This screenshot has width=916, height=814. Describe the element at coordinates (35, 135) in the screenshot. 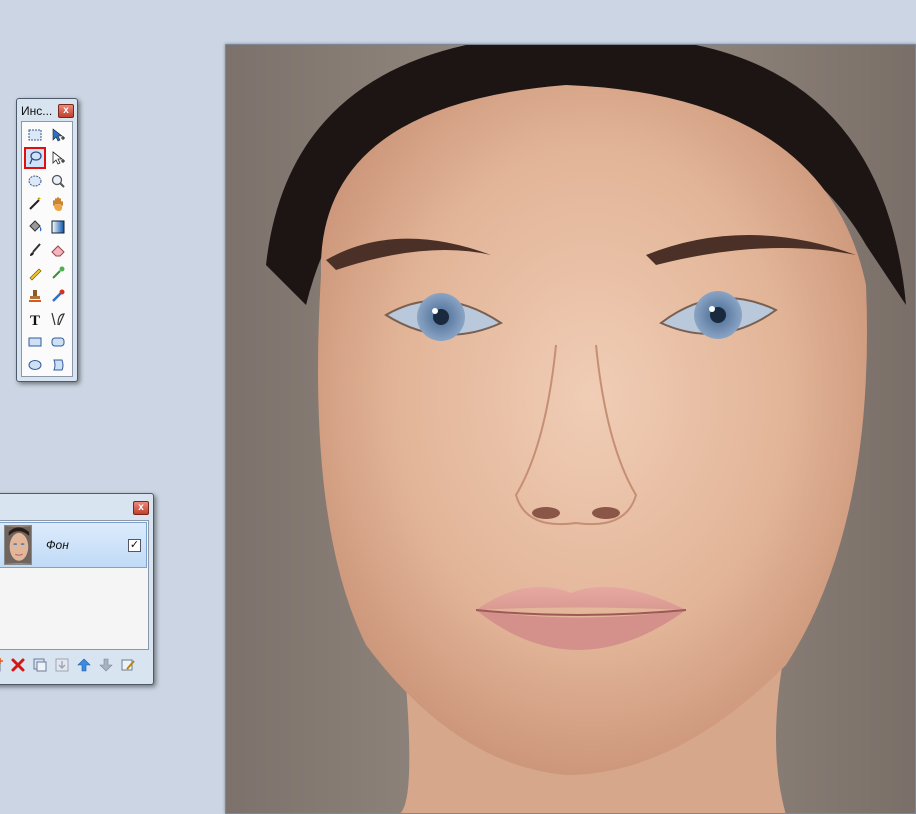

I see `rectangle-select-icon` at that location.